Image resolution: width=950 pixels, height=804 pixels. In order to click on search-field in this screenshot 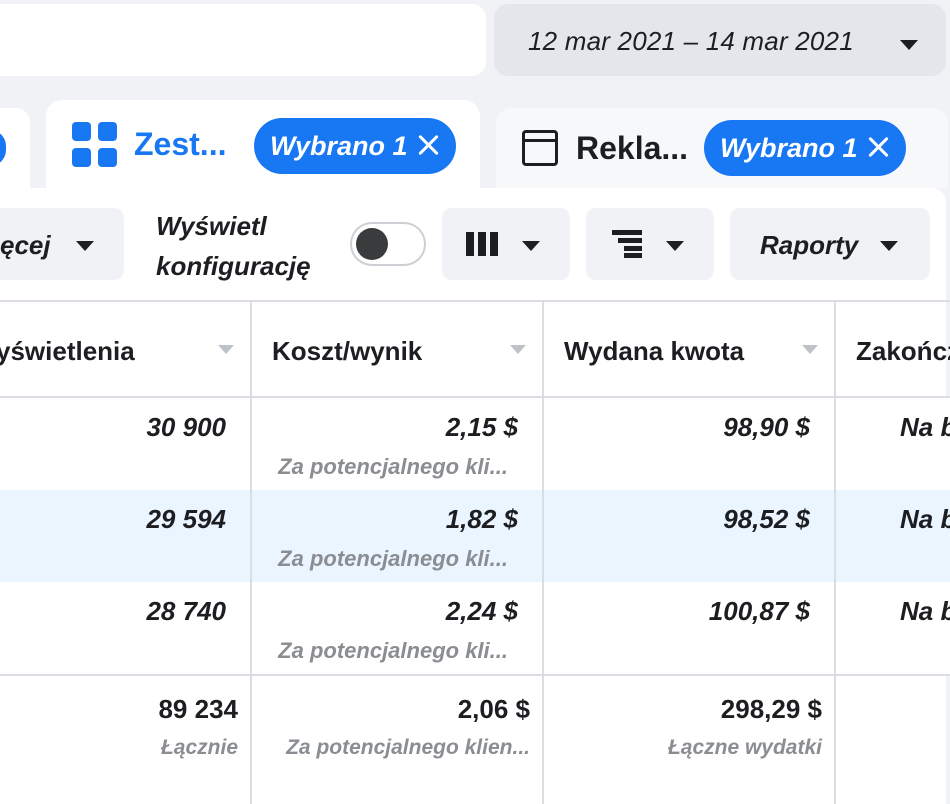, I will do `click(243, 40)`.